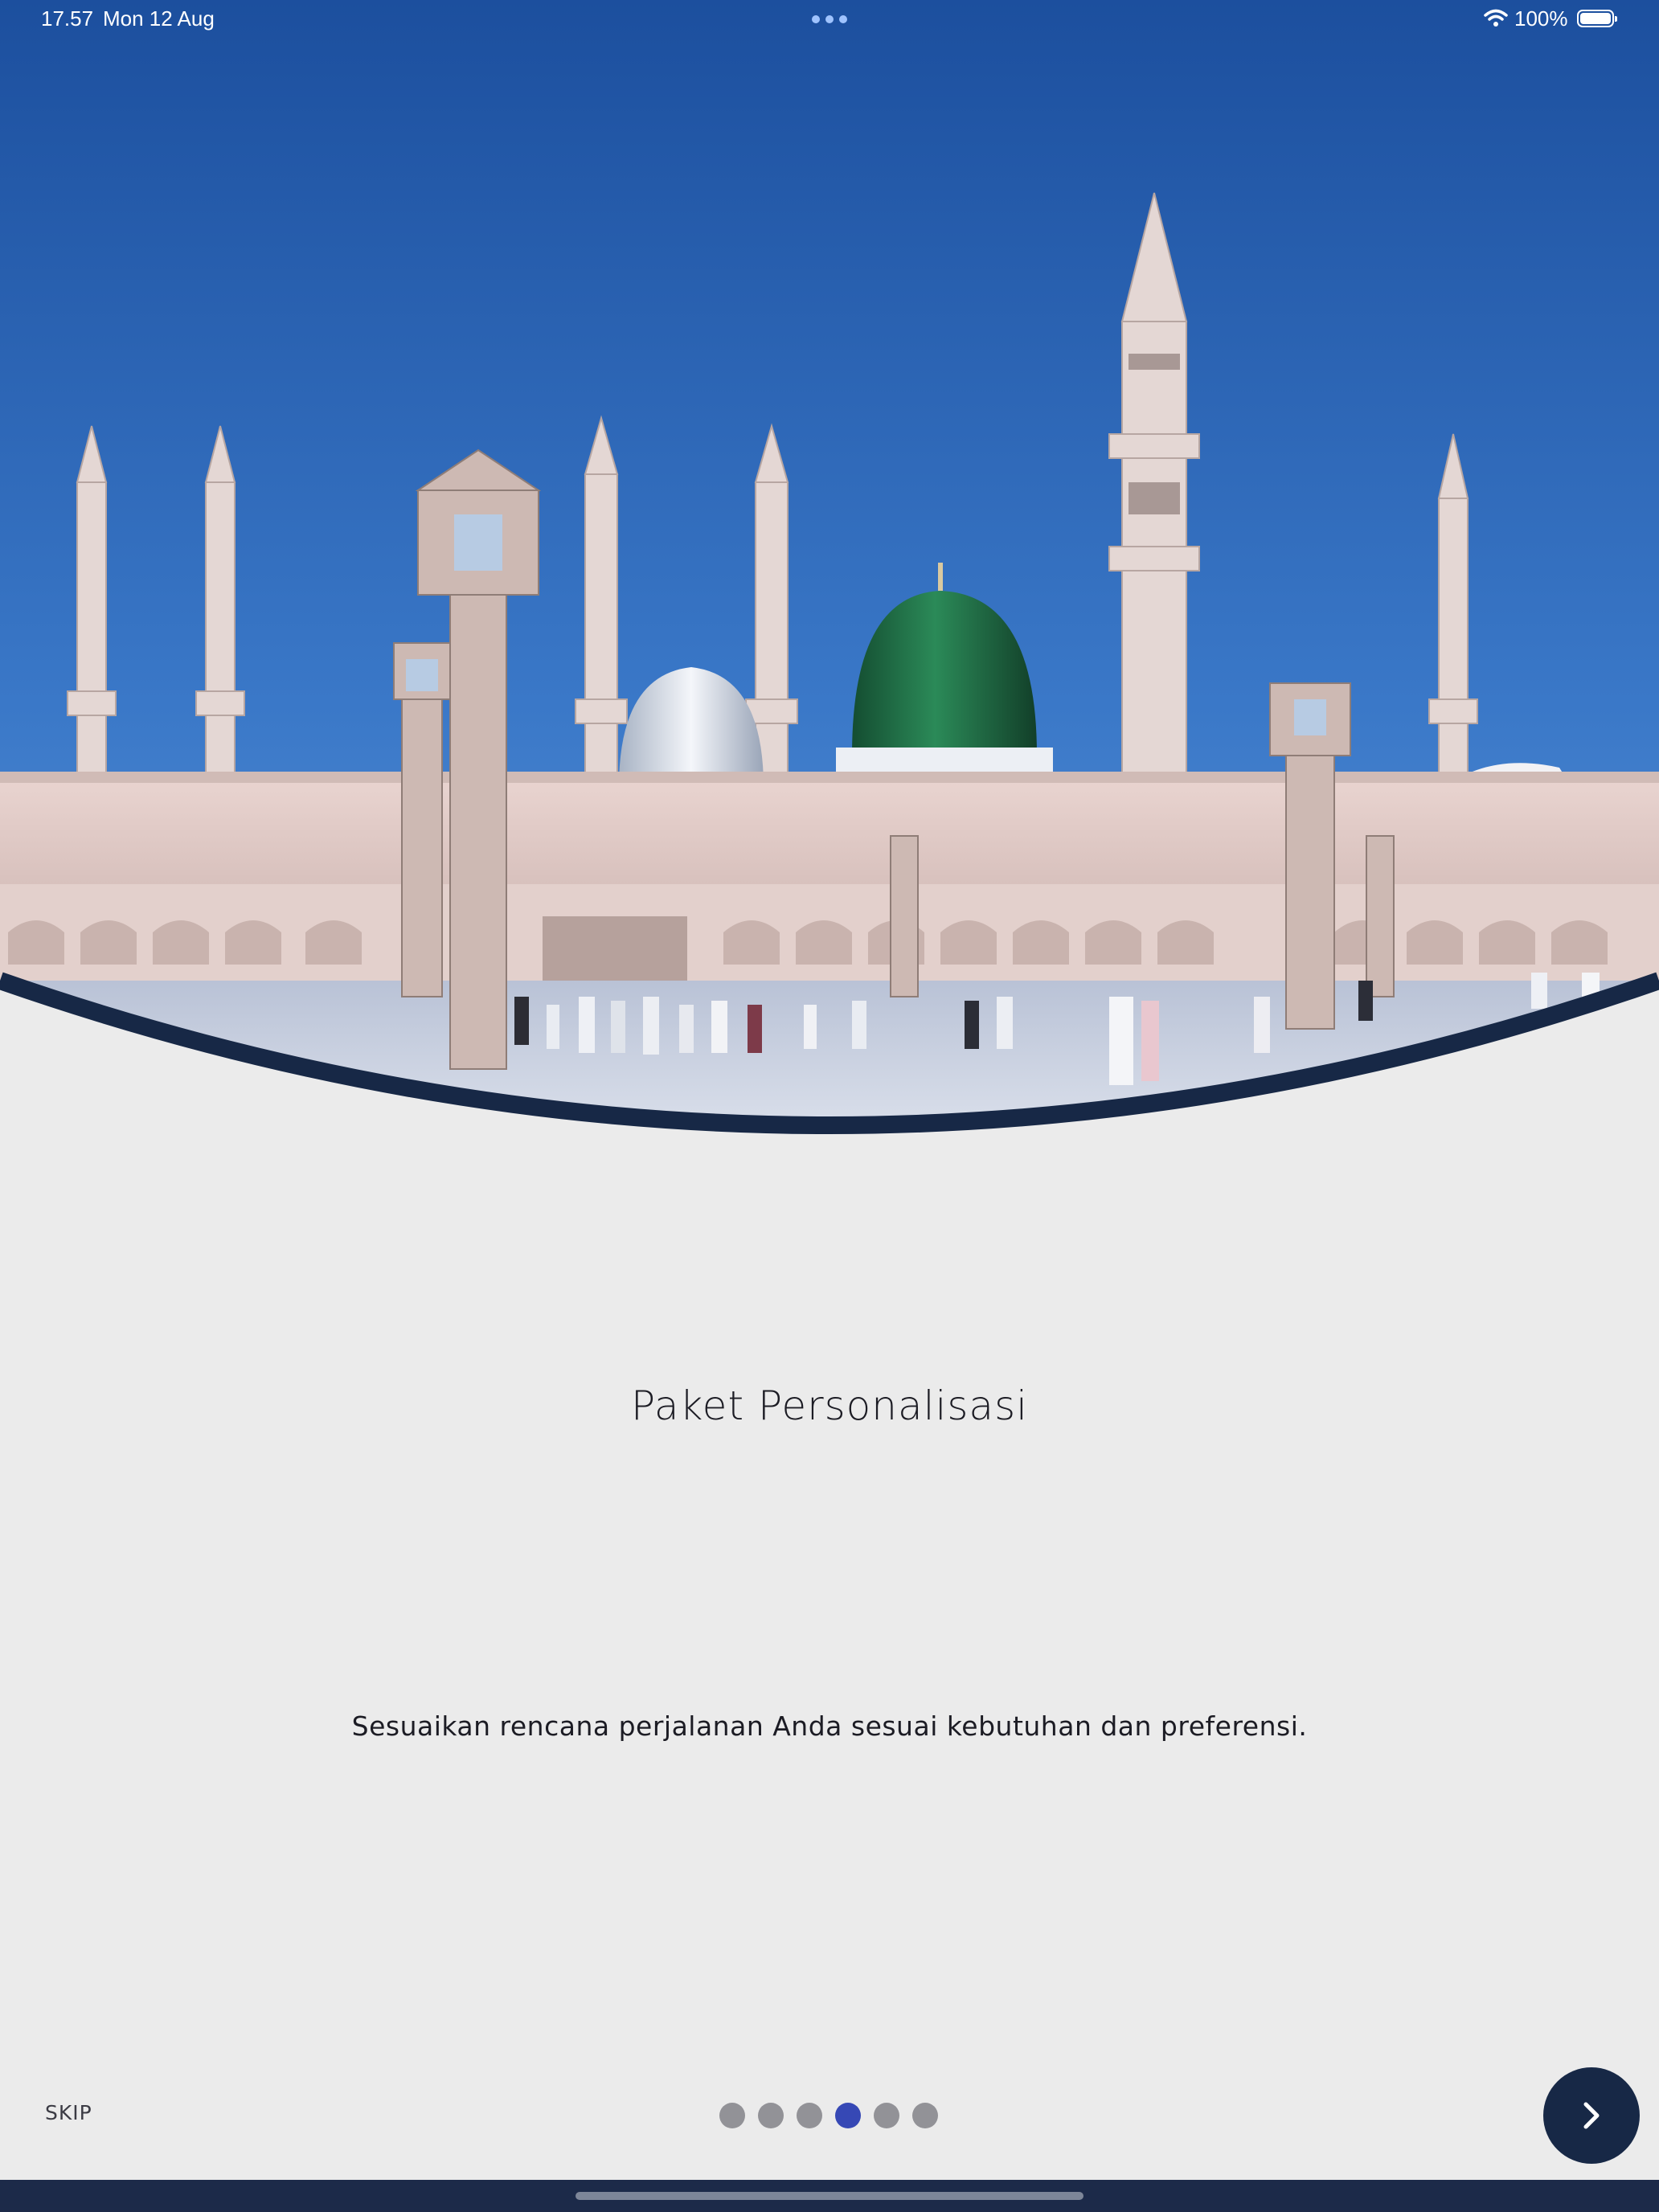 This screenshot has height=2212, width=1659. I want to click on multitasking-dots-icon, so click(829, 19).